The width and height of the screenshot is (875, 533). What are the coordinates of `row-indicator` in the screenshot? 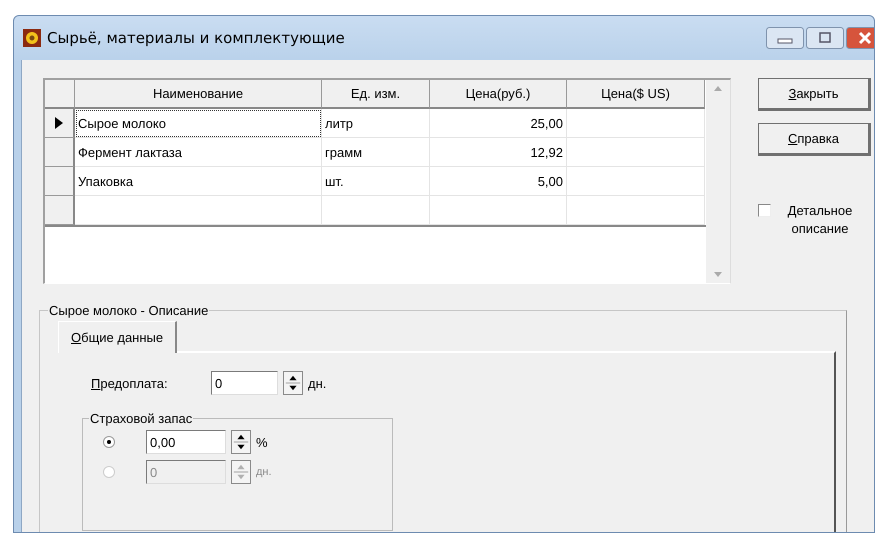 It's located at (60, 123).